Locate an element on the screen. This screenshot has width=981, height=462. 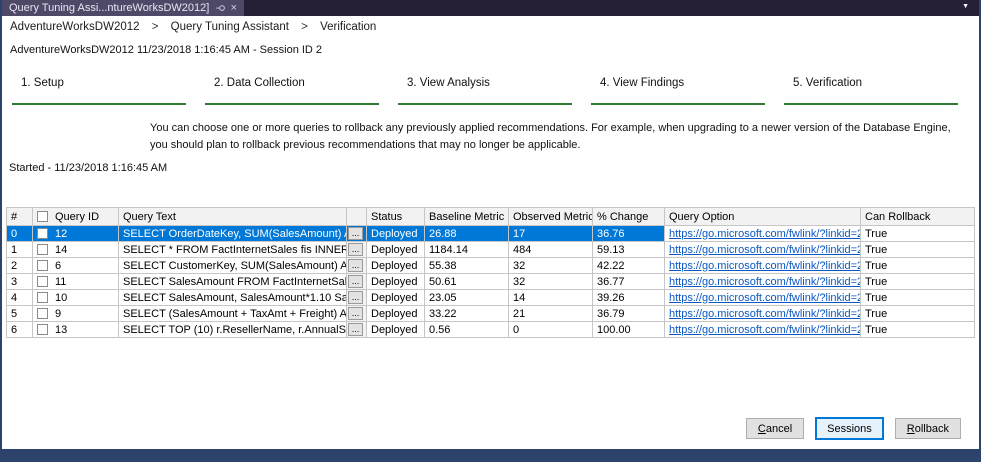
query-id-value: 10 is located at coordinates (61, 297).